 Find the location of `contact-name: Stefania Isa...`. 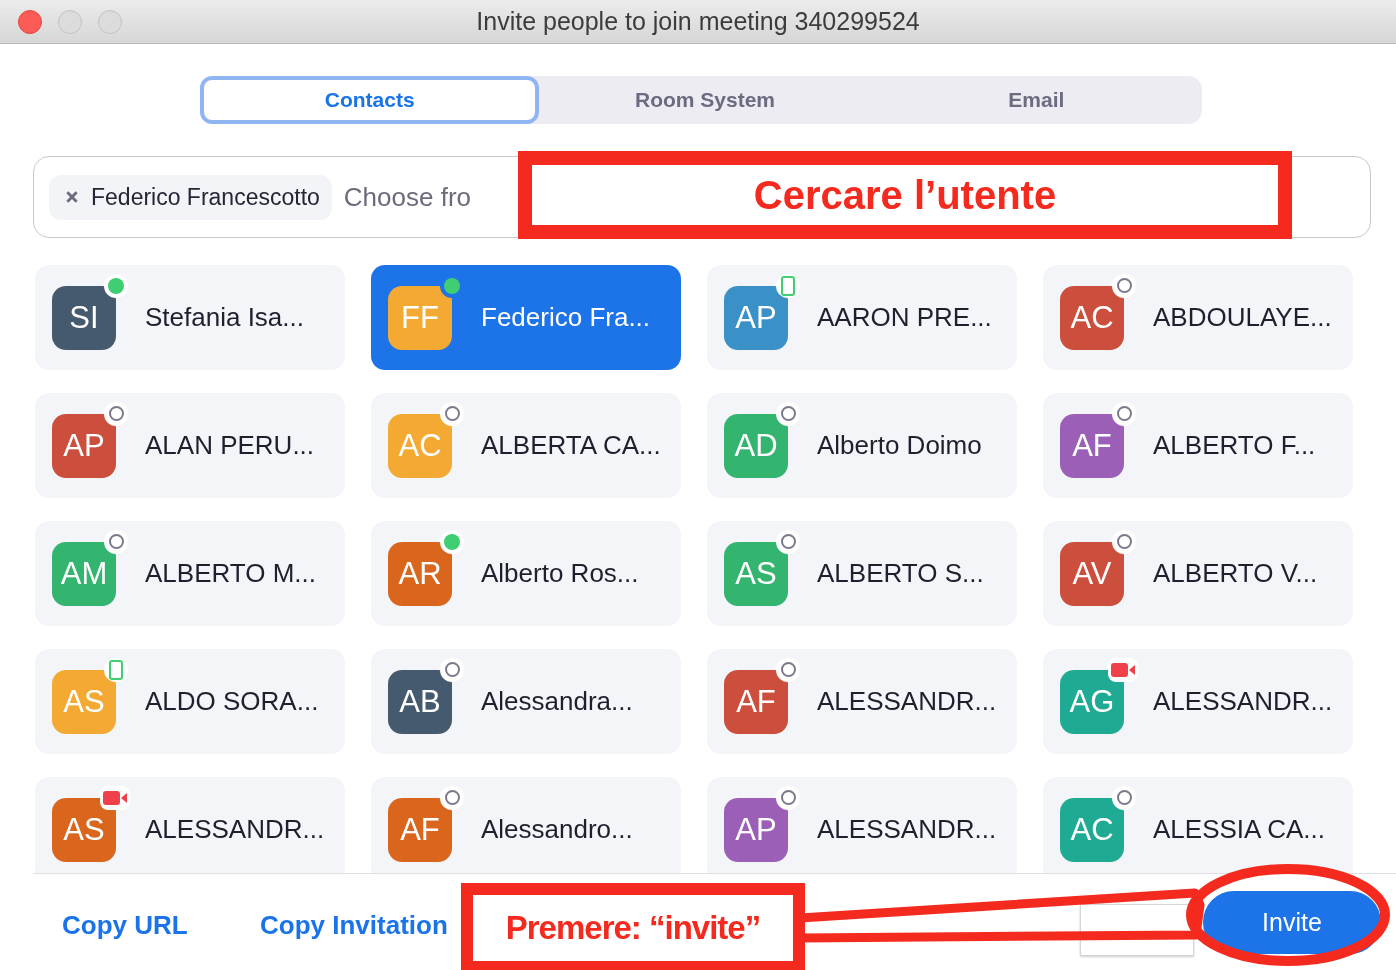

contact-name: Stefania Isa... is located at coordinates (224, 317).